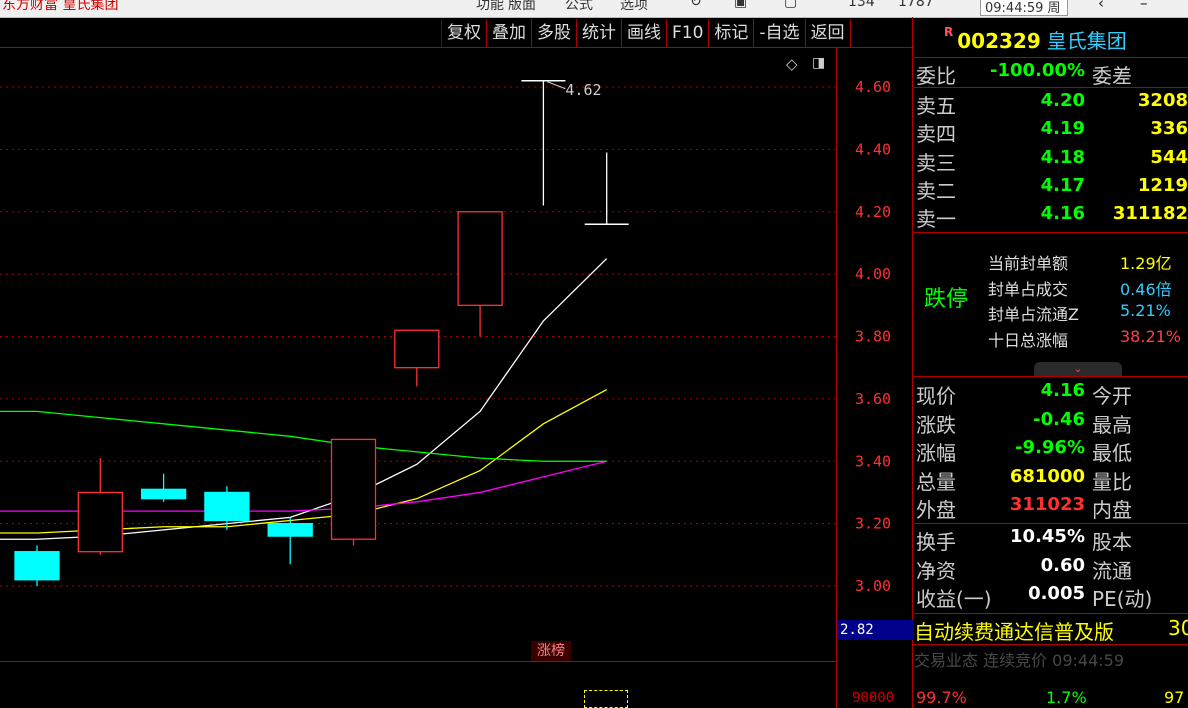  What do you see at coordinates (936, 482) in the screenshot?
I see `quote-label: 总量` at bounding box center [936, 482].